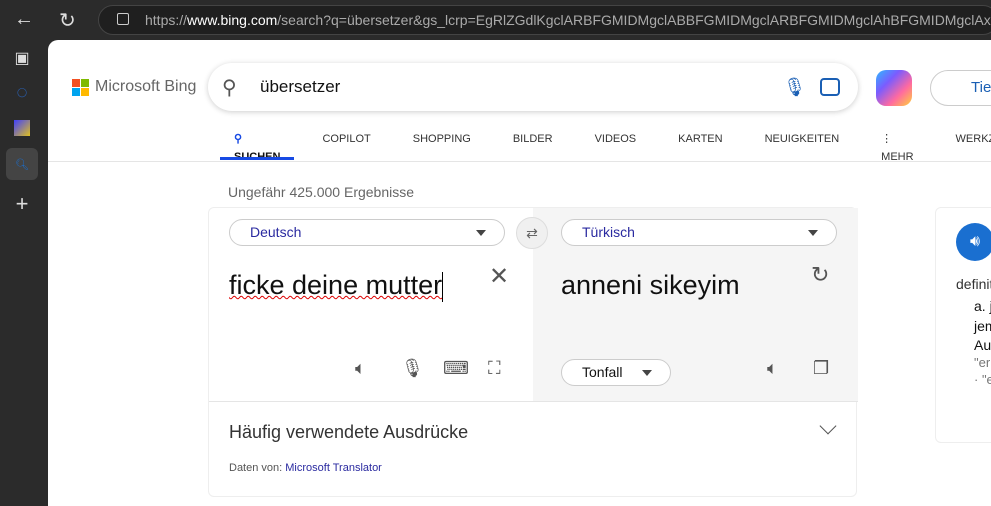 The image size is (991, 506). What do you see at coordinates (22, 128) in the screenshot?
I see `tab-image` at bounding box center [22, 128].